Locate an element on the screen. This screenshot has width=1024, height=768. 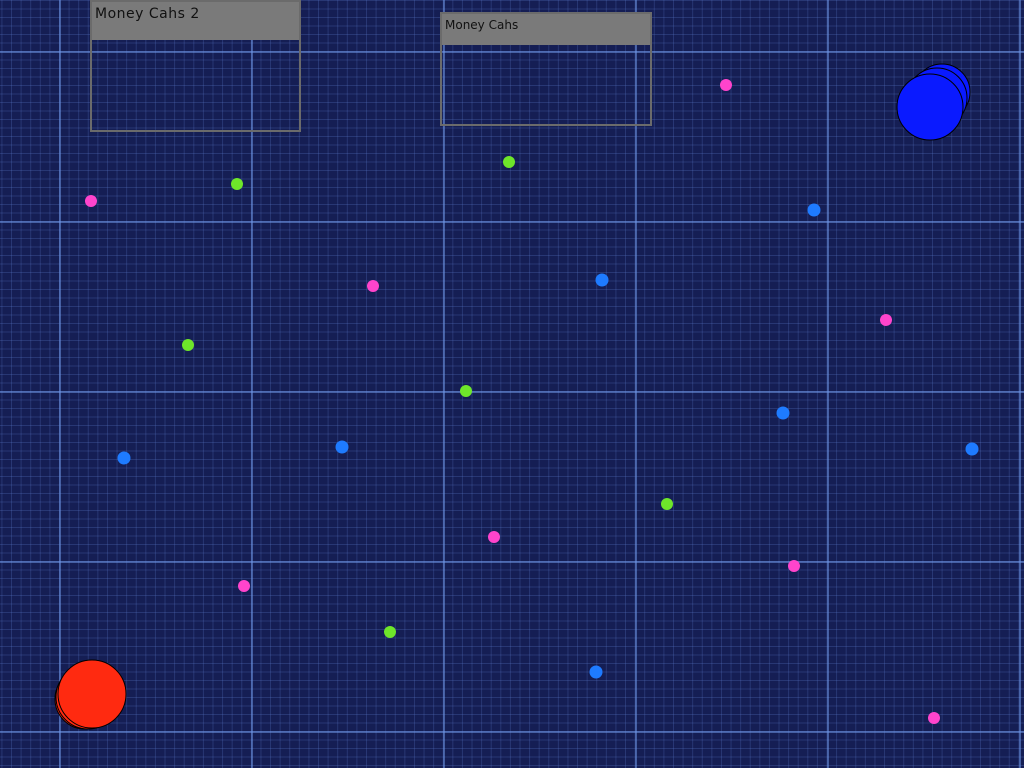
red-player is located at coordinates (90, 694).